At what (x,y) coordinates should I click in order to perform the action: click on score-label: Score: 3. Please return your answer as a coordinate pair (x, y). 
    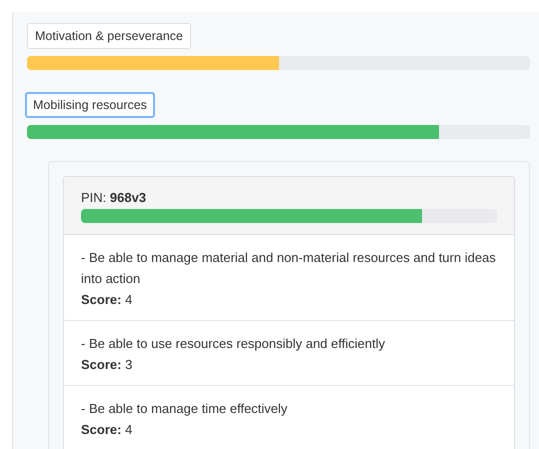
    Looking at the image, I should click on (107, 365).